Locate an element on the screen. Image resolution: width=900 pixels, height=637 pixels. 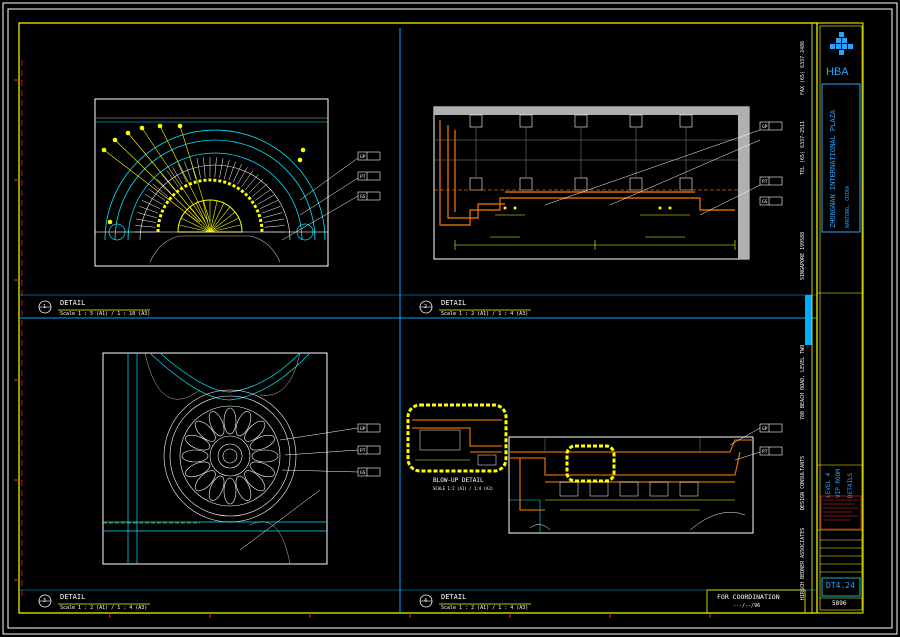
detail-3-number: 3 is located at coordinates (45, 600).